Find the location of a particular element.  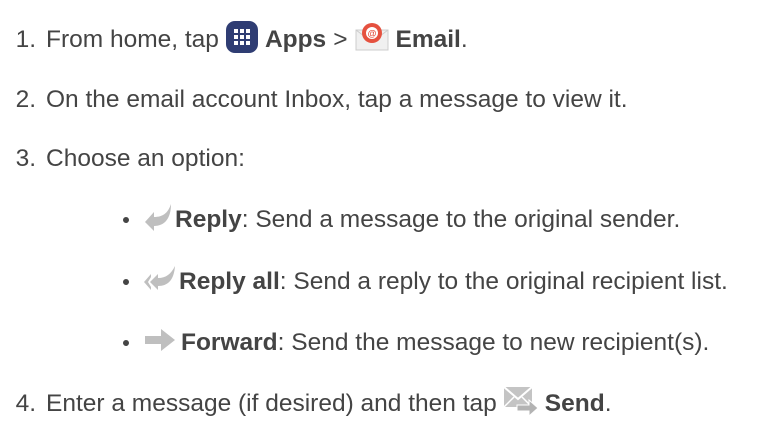

reply-icon is located at coordinates (158, 220).